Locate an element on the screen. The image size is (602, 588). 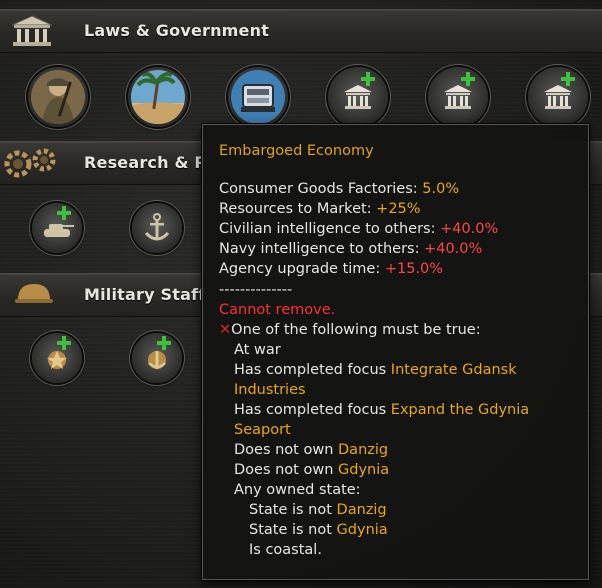
focus-name: Expand the Gdynia is located at coordinates (460, 410).